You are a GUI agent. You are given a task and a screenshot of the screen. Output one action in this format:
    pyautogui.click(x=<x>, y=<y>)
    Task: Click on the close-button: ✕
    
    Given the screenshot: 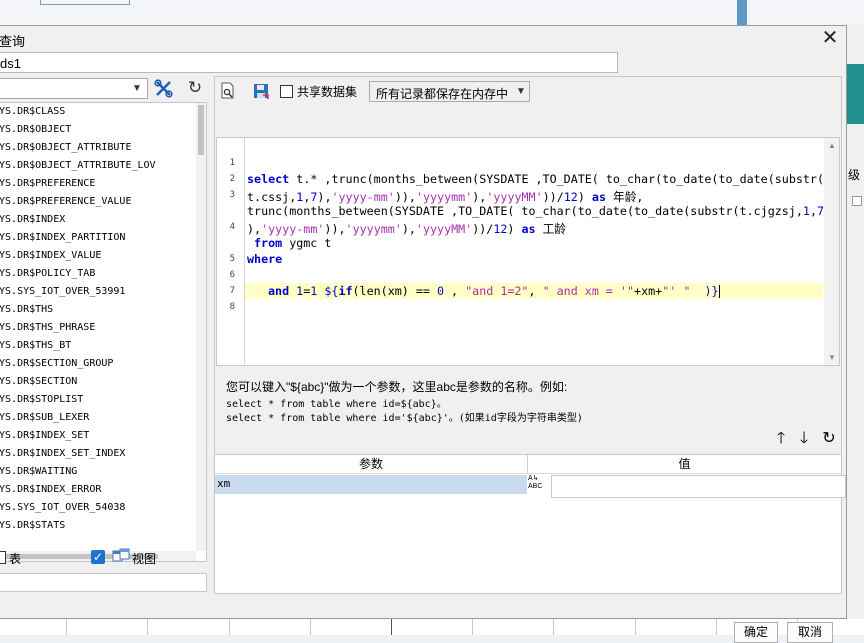 What is the action you would take?
    pyautogui.click(x=830, y=39)
    